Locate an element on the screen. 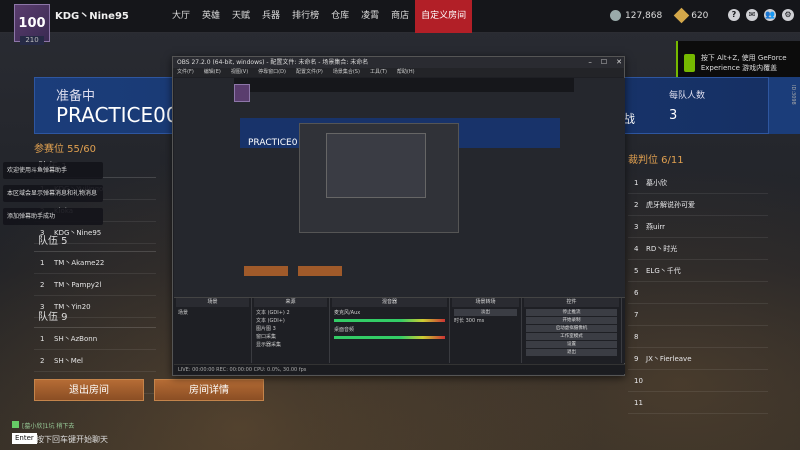 The height and width of the screenshot is (450, 800). table-row: 3 燕uirr is located at coordinates (698, 227).